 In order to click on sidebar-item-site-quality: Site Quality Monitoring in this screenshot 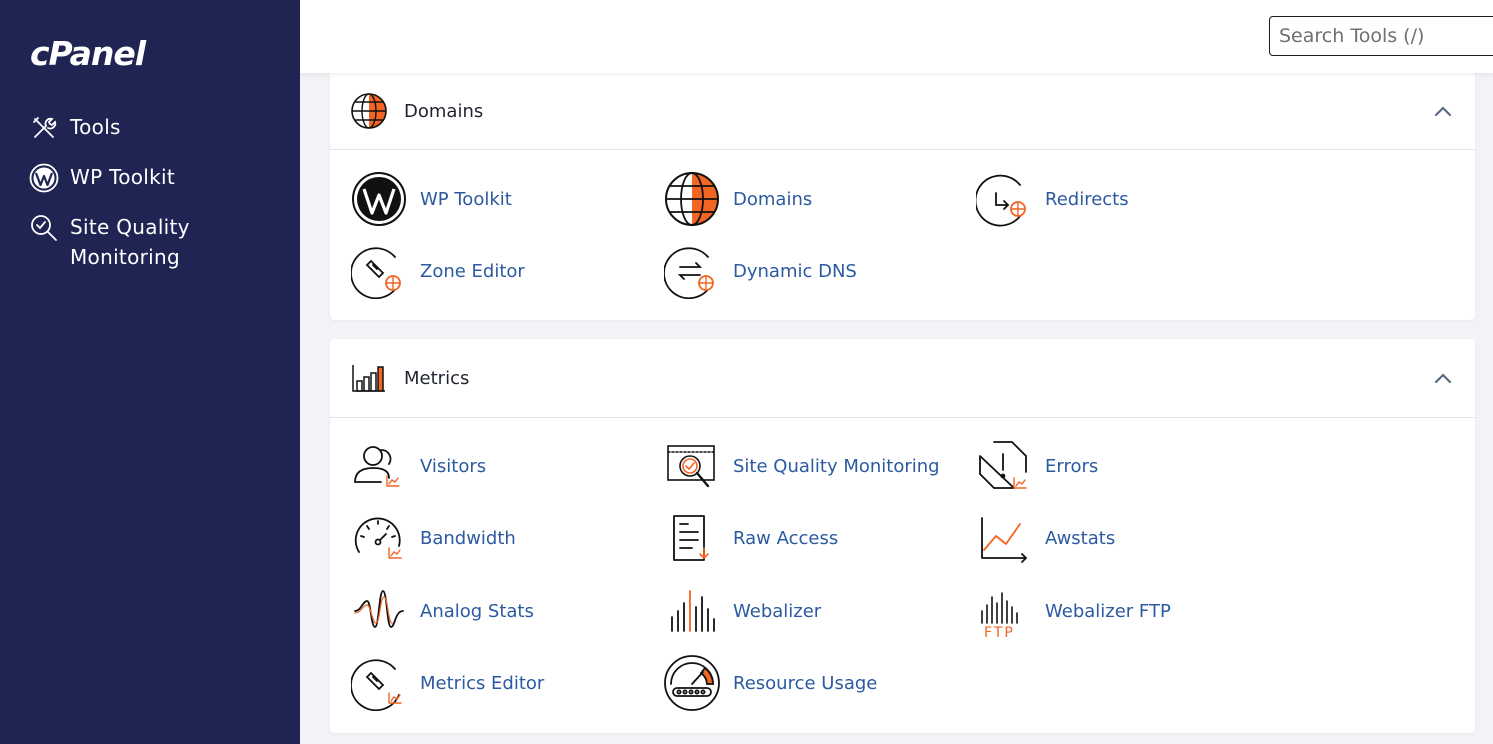, I will do `click(158, 242)`.